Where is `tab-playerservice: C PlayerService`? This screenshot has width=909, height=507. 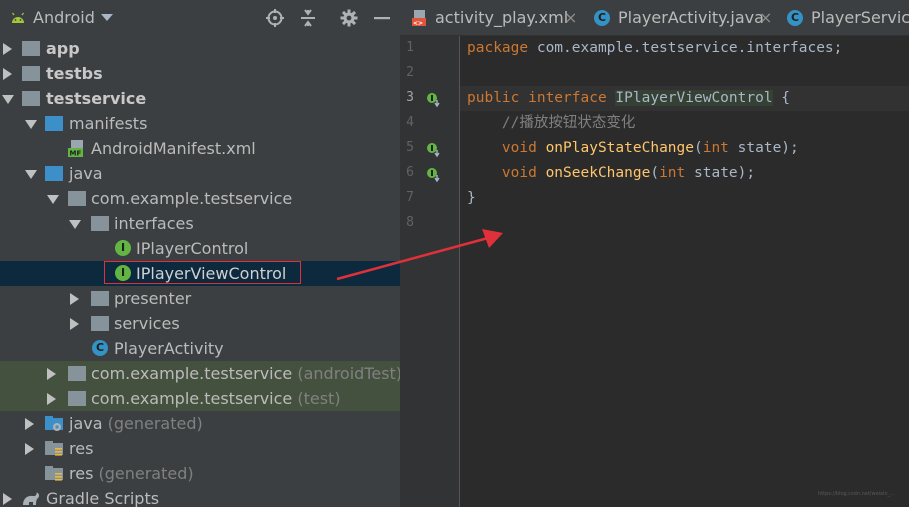 tab-playerservice: C PlayerService is located at coordinates (848, 18).